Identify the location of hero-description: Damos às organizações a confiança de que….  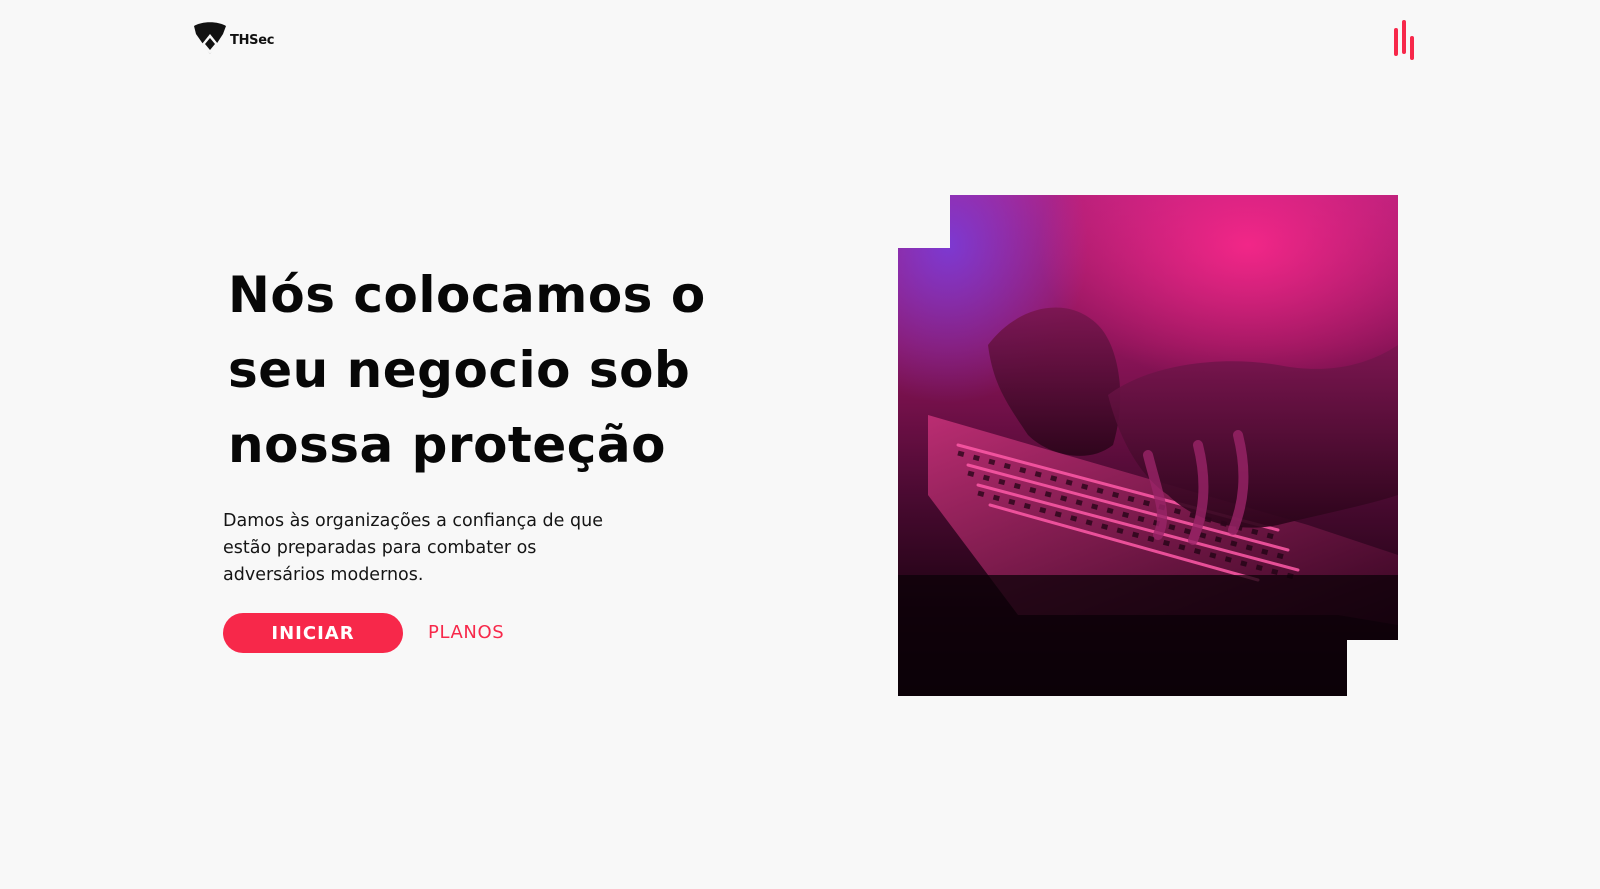
(413, 548).